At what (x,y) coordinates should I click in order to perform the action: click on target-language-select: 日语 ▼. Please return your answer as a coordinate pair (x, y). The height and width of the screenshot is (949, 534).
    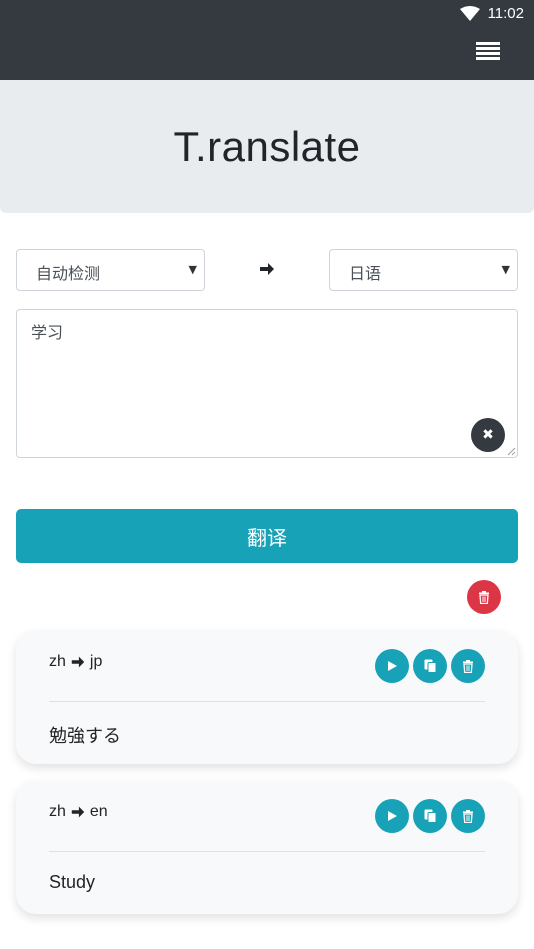
    Looking at the image, I should click on (423, 270).